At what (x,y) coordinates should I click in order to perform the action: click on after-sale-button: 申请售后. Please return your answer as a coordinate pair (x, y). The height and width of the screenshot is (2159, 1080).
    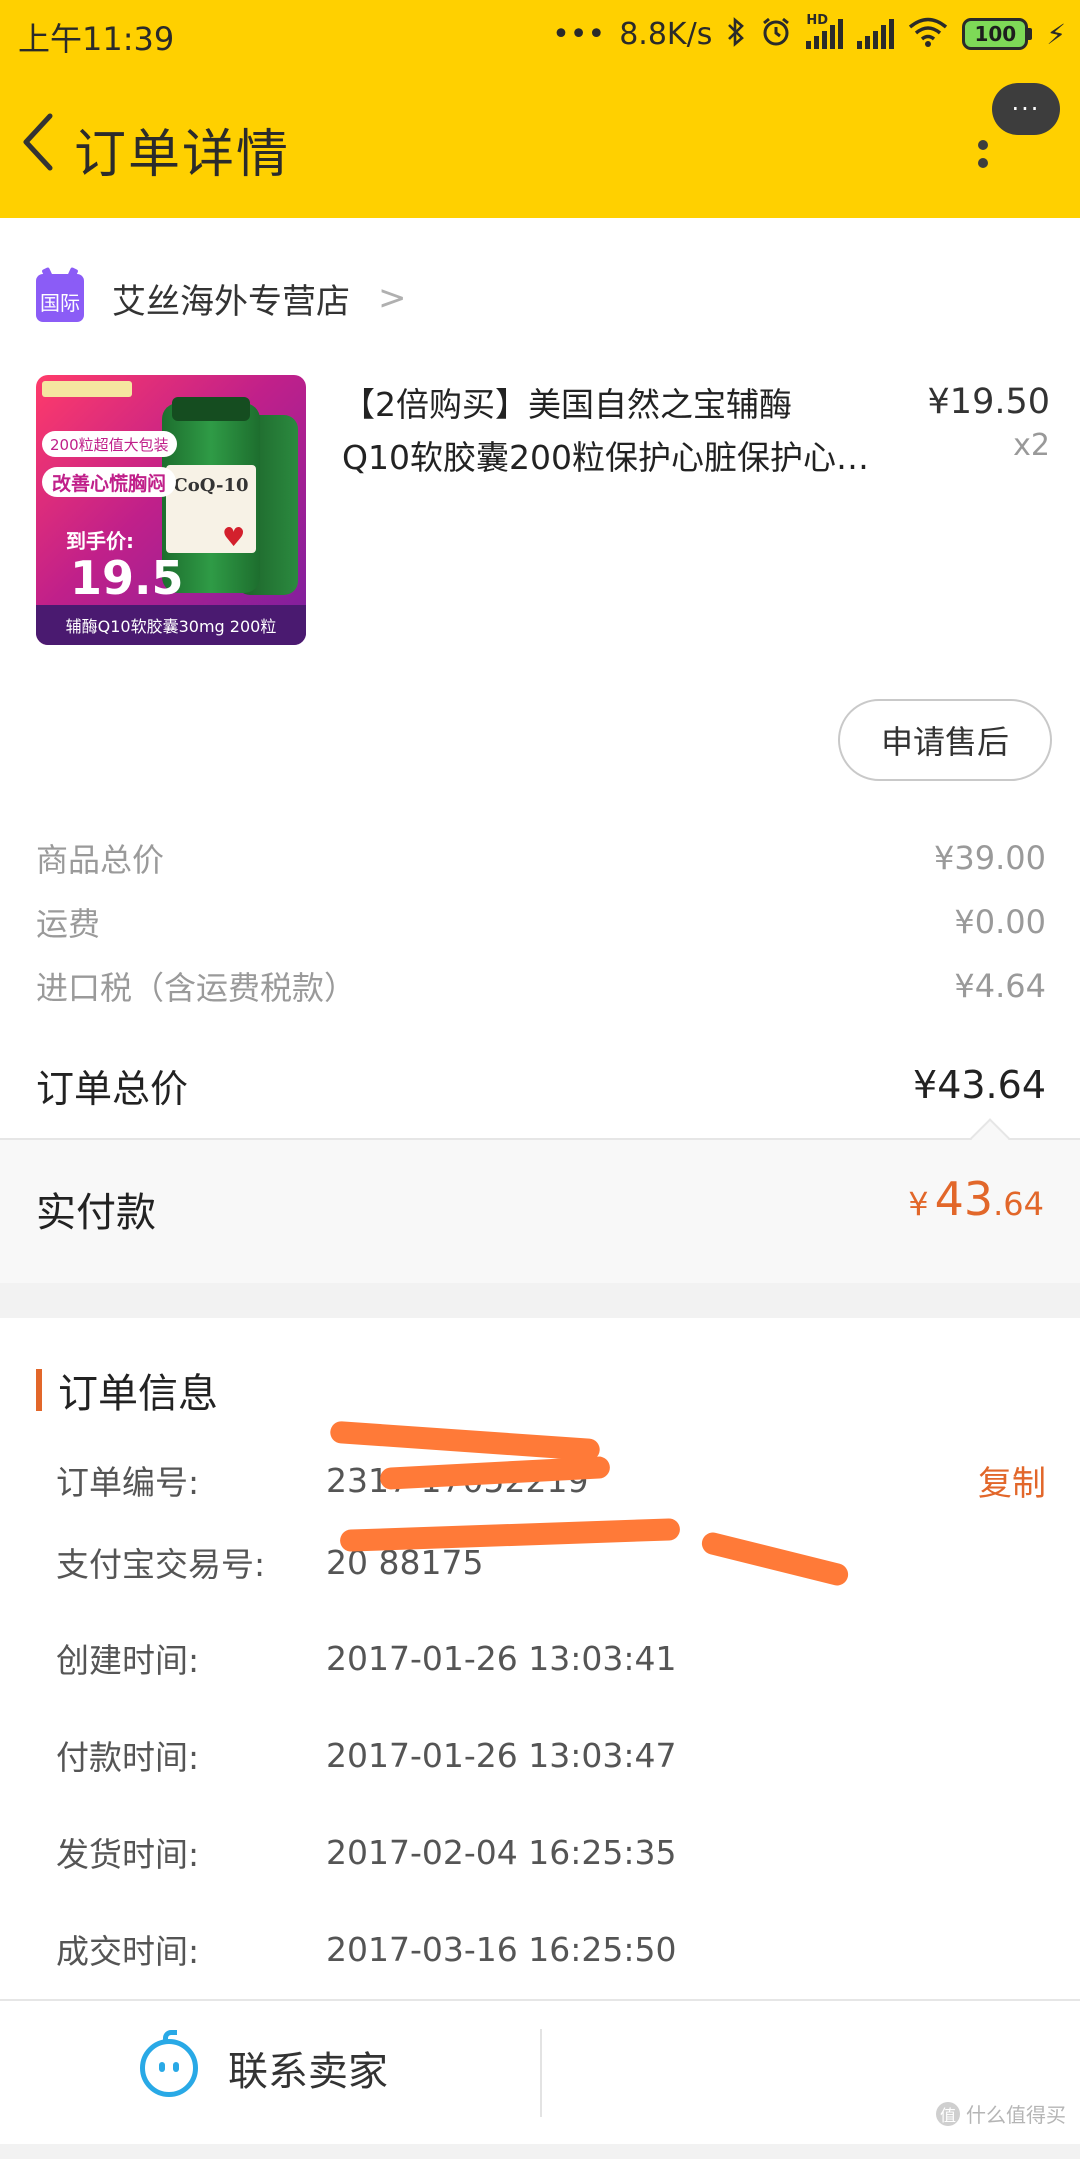
    Looking at the image, I should click on (945, 740).